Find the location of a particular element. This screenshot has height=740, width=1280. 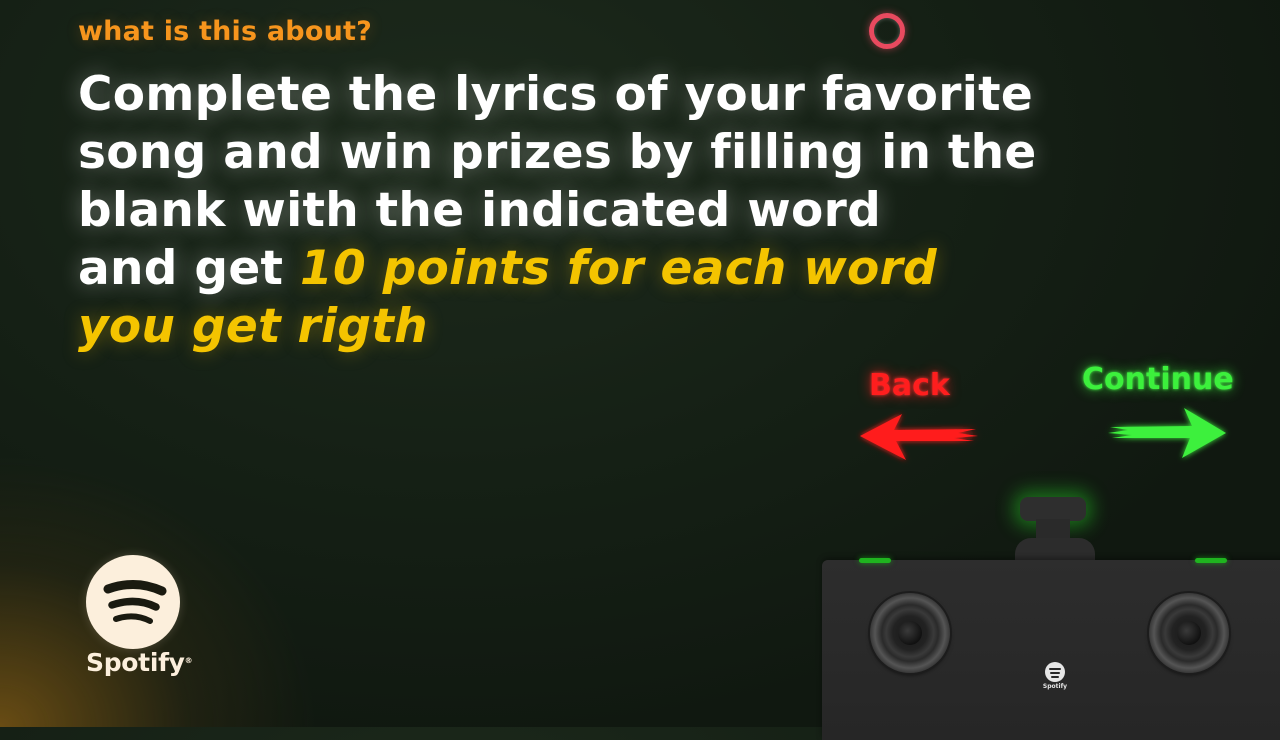

spotify-logo: Spotify® is located at coordinates (139, 620).